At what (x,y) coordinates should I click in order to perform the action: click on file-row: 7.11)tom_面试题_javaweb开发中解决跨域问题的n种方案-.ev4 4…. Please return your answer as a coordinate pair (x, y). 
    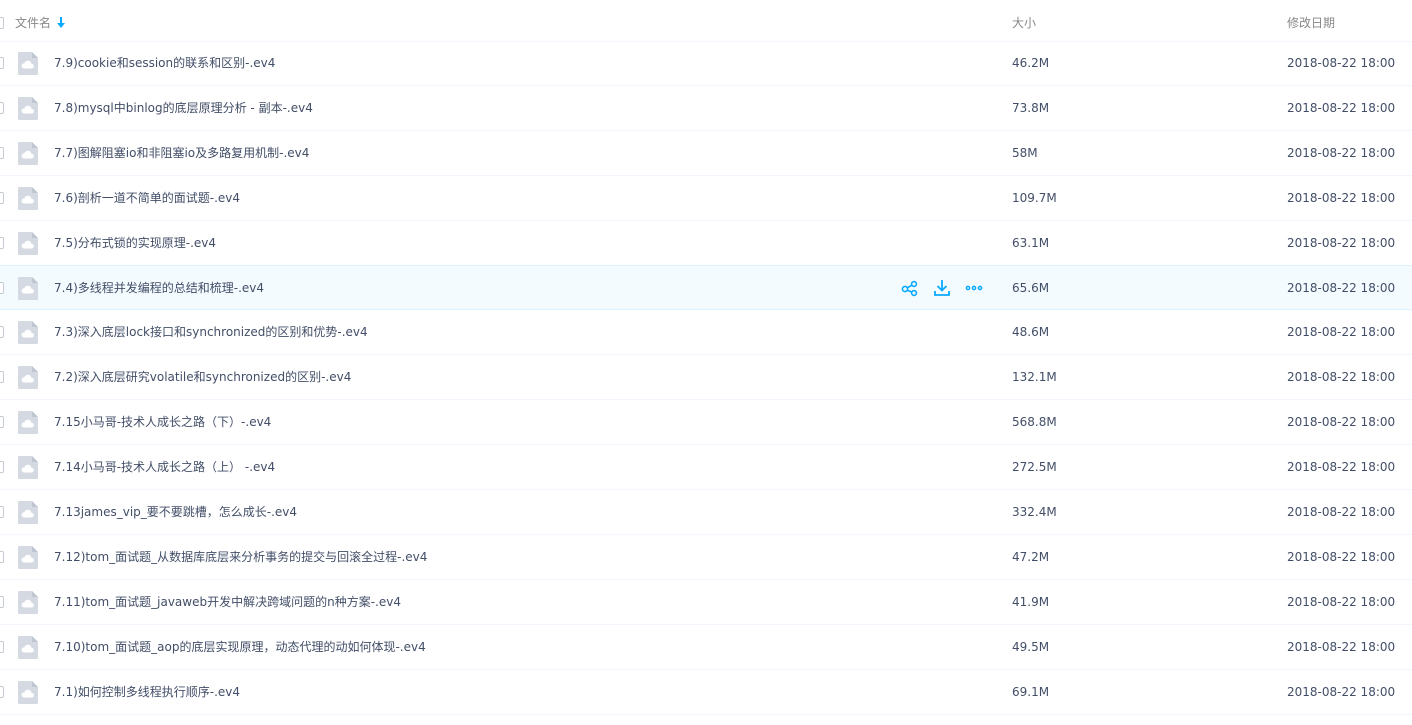
    Looking at the image, I should click on (706, 602).